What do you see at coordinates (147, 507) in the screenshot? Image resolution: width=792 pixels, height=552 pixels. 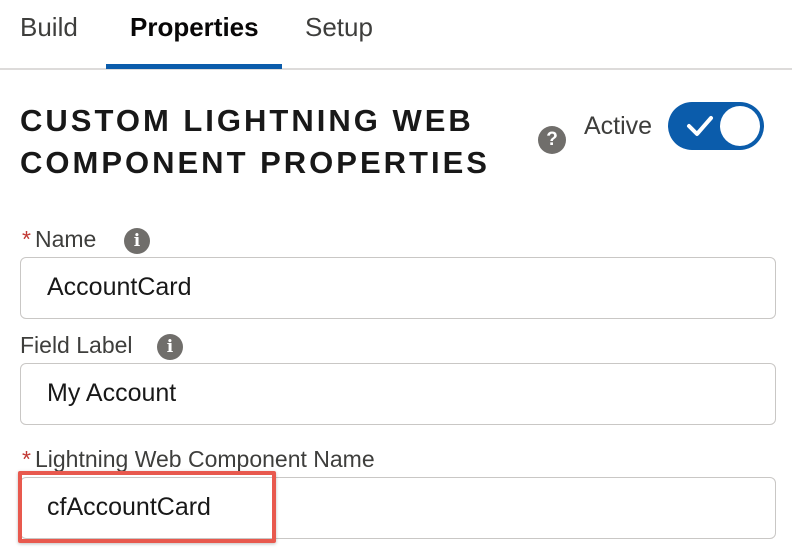 I see `highlight-box` at bounding box center [147, 507].